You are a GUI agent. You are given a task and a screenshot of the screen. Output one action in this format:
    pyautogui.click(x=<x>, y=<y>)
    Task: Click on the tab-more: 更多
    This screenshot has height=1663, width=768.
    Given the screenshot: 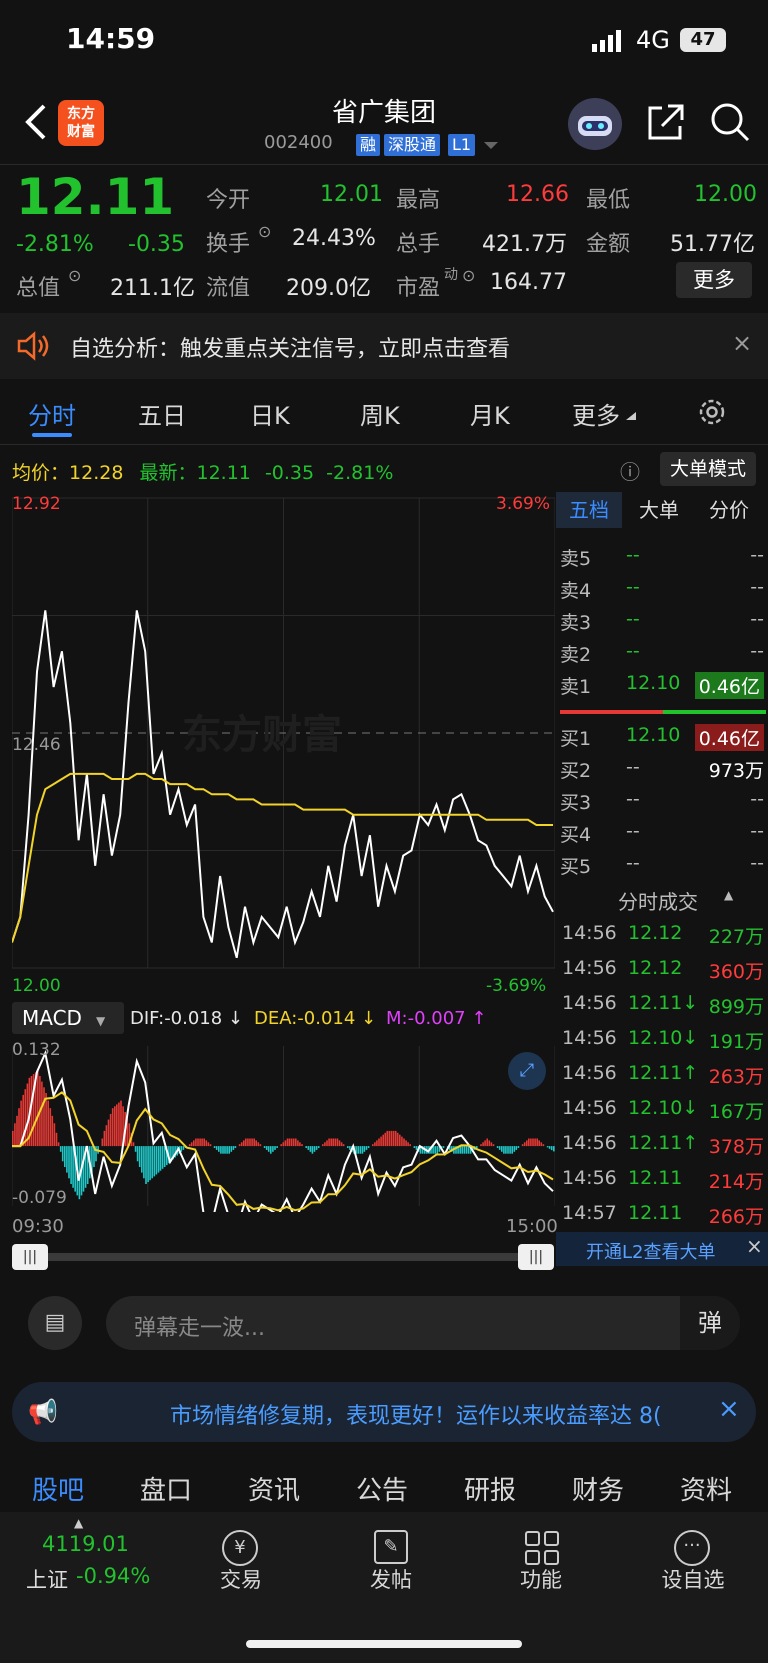 What is the action you would take?
    pyautogui.click(x=596, y=413)
    